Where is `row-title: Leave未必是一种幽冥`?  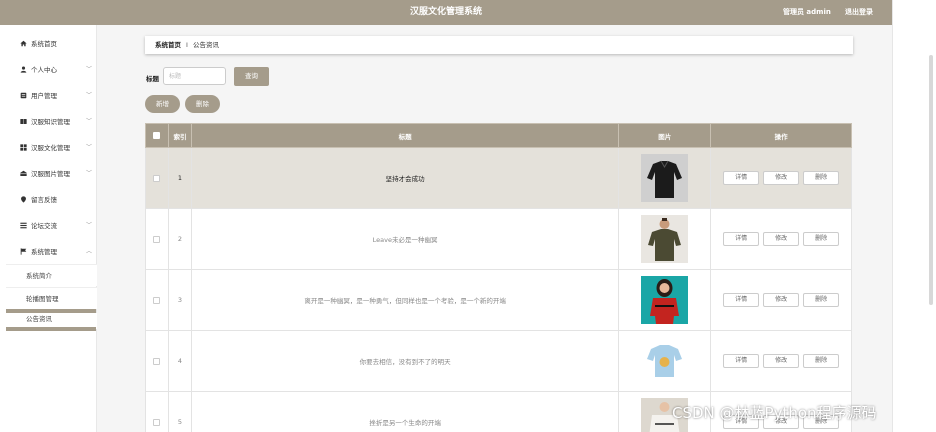
row-title: Leave未必是一种幽冥 is located at coordinates (405, 239).